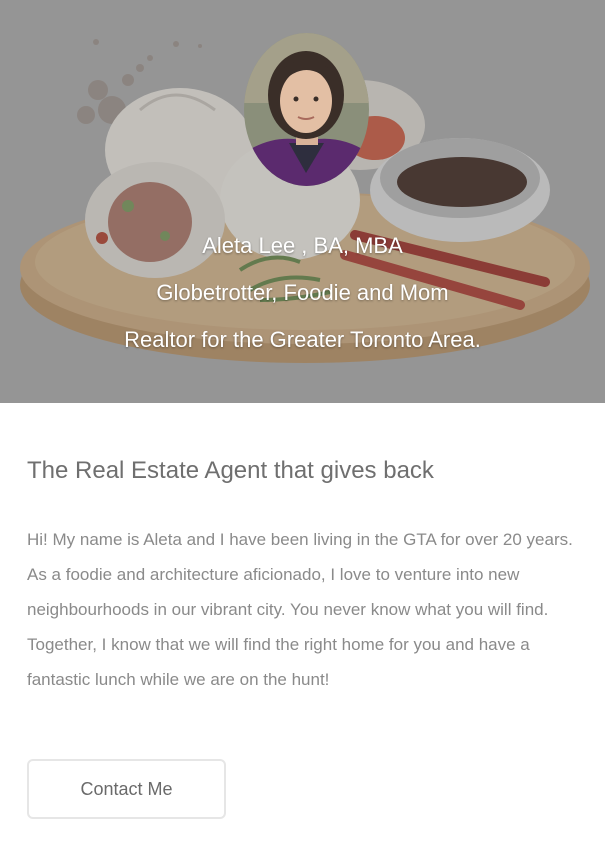  Describe the element at coordinates (126, 789) in the screenshot. I see `contact-me-button: Contact Me` at that location.